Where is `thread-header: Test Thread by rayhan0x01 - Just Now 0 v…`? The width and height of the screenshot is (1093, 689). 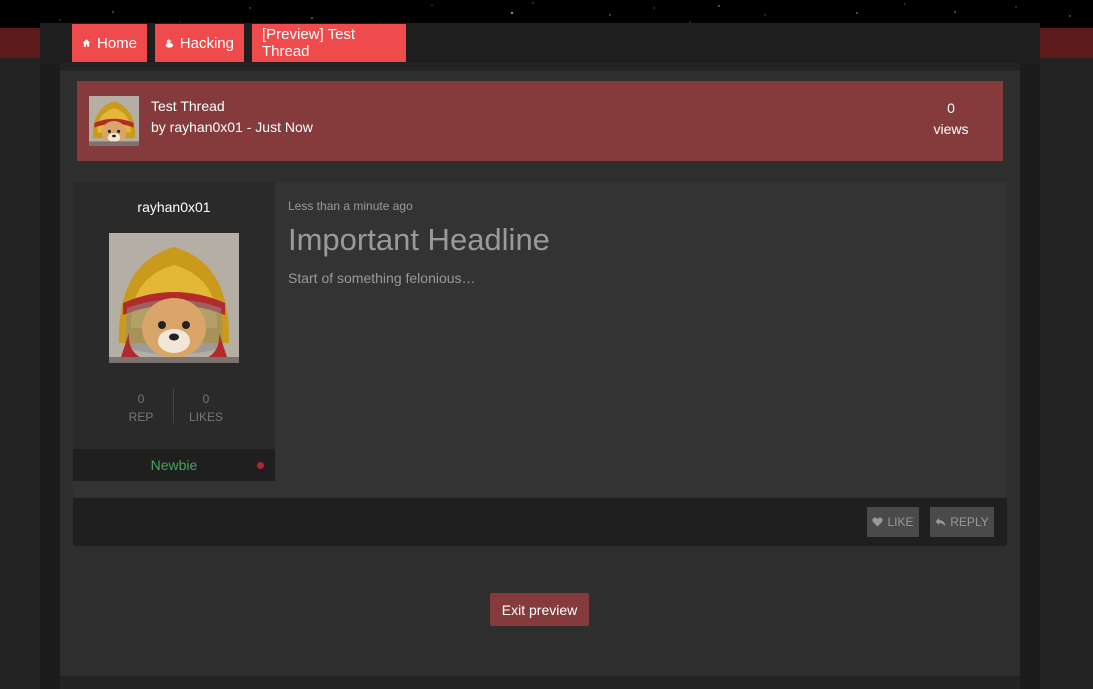
thread-header: Test Thread by rayhan0x01 - Just Now 0 v… is located at coordinates (540, 121).